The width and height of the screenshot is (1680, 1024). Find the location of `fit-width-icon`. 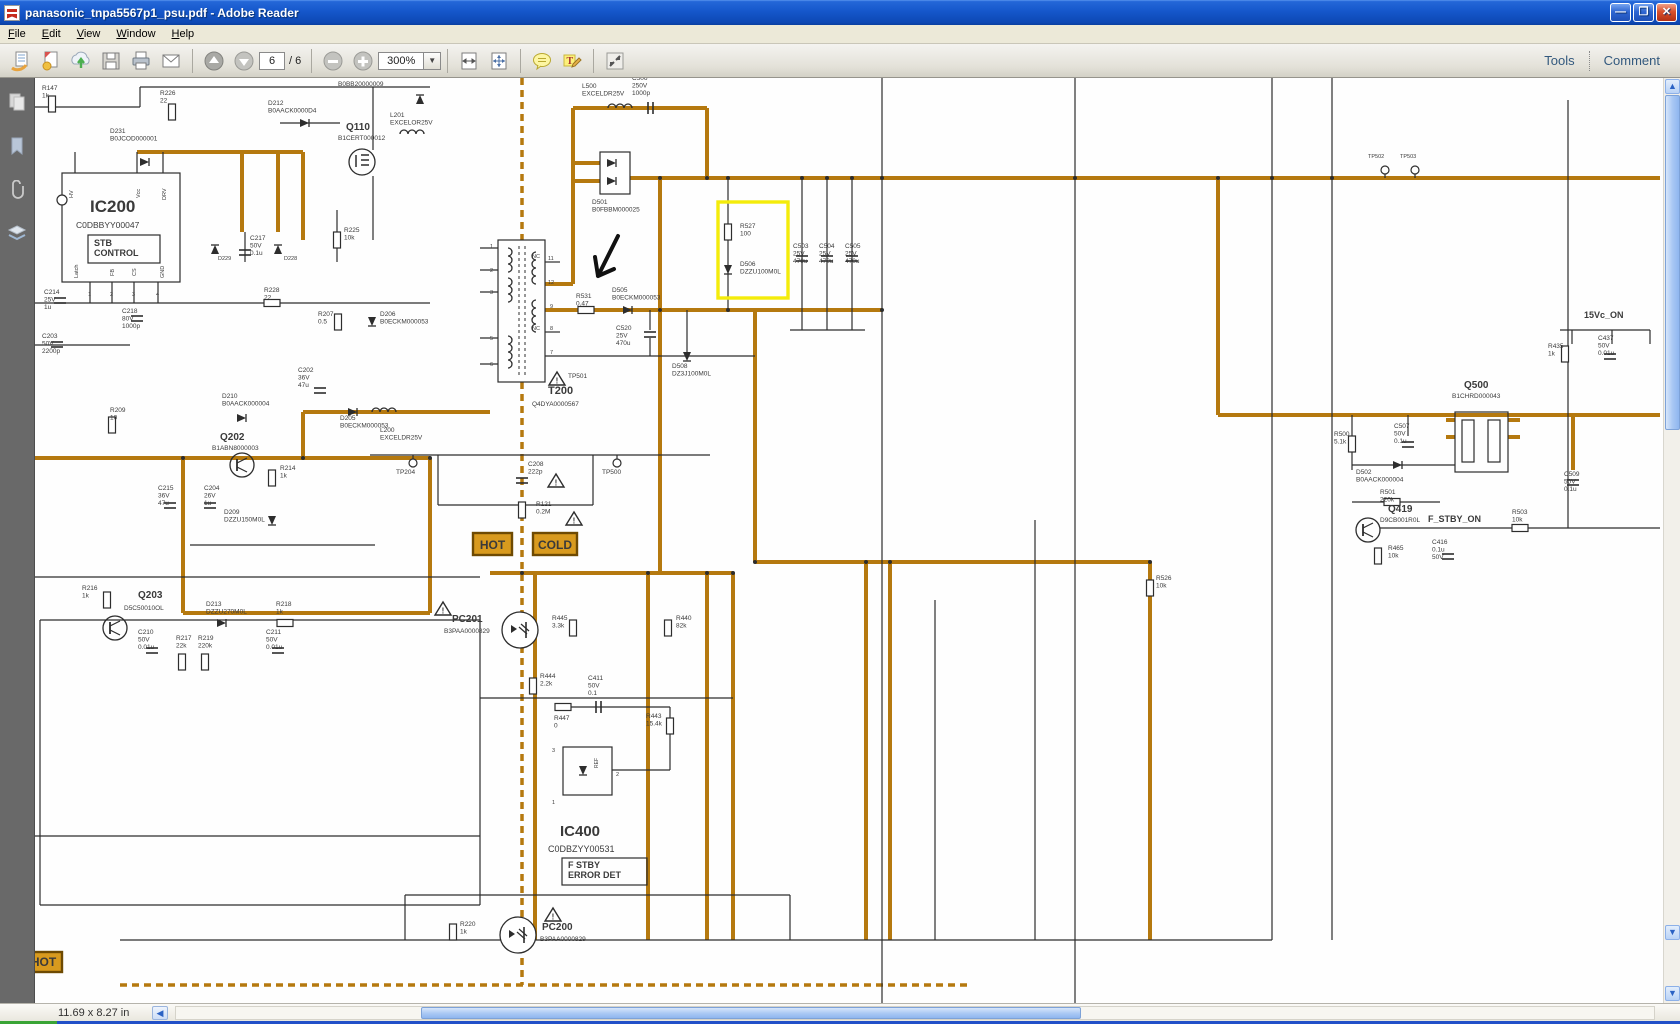

fit-width-icon is located at coordinates (469, 60).